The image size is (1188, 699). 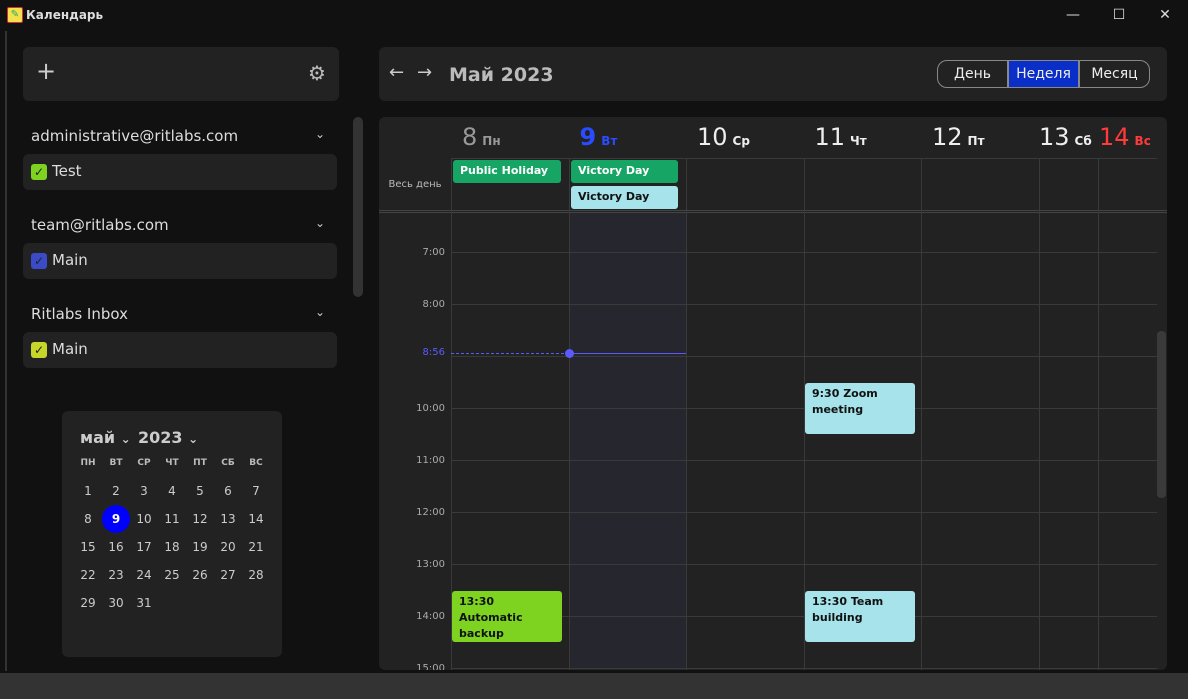 What do you see at coordinates (116, 547) in the screenshot?
I see `day-cell: 16` at bounding box center [116, 547].